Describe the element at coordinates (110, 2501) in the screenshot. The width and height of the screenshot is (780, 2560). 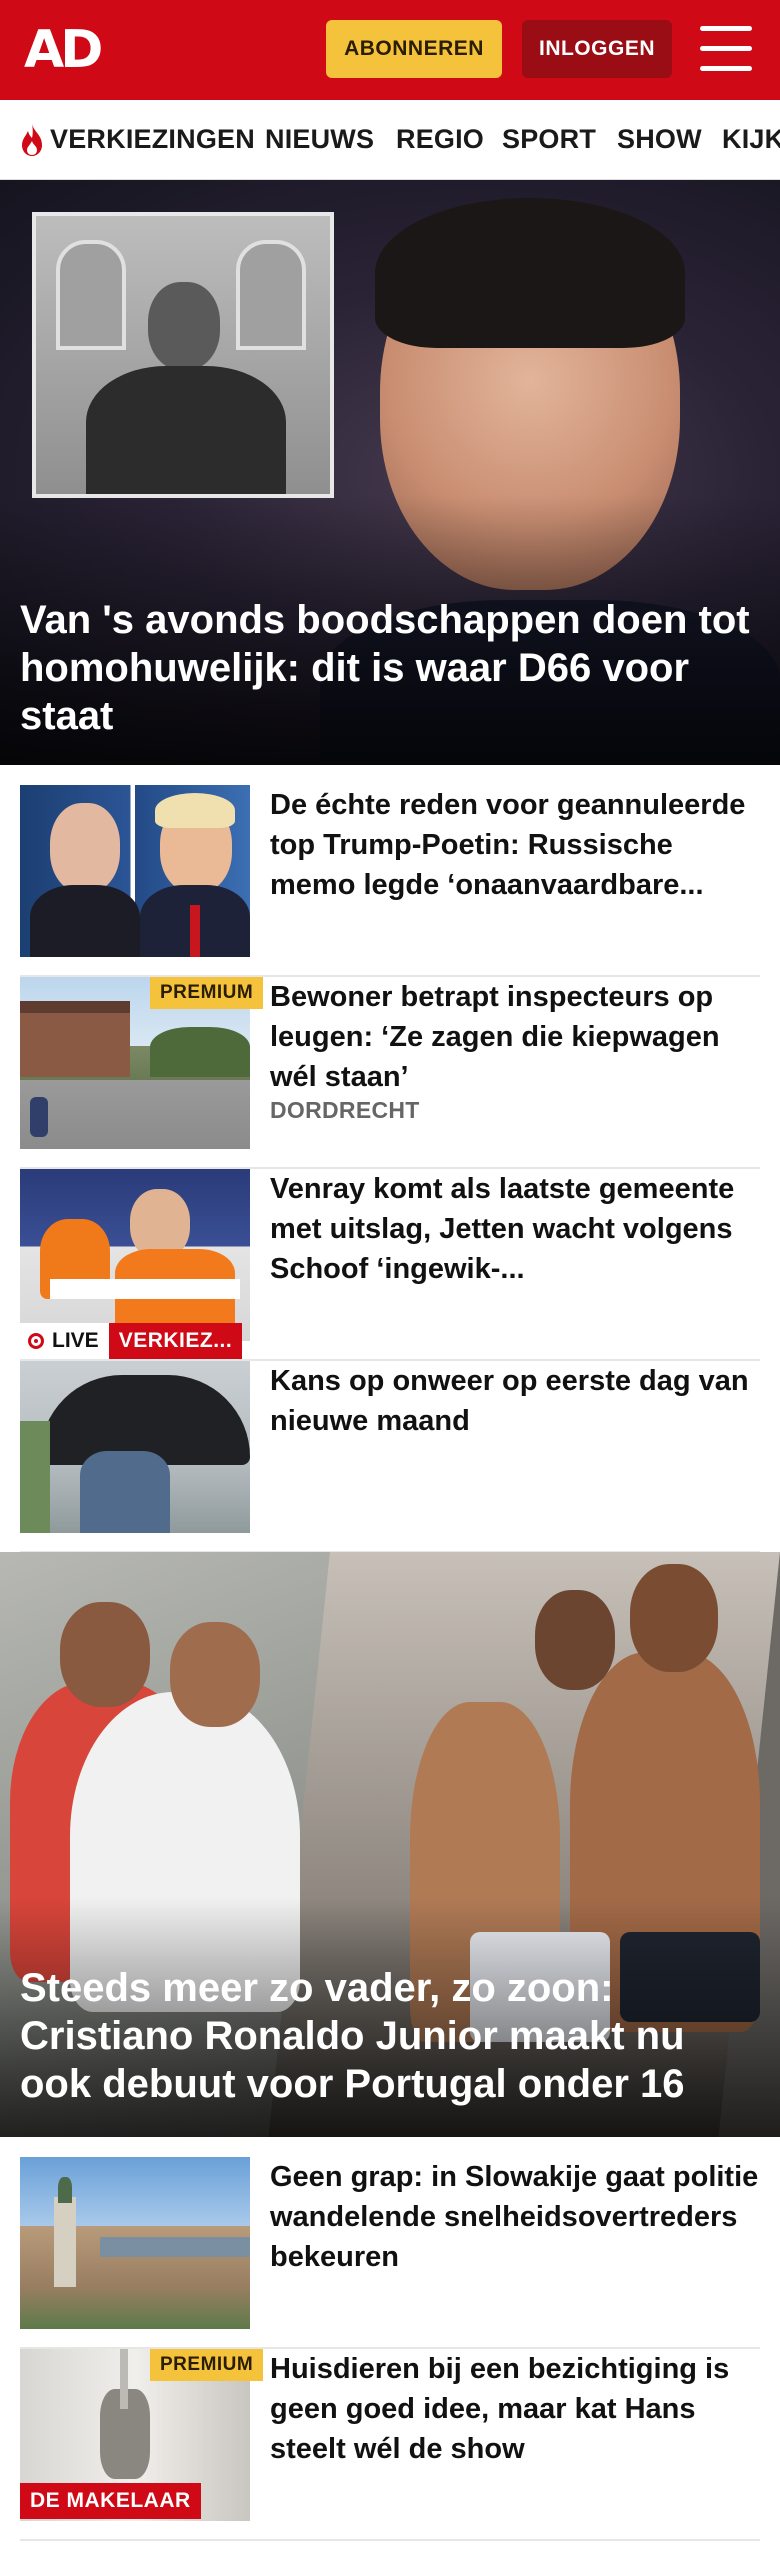
I see `category-badge: DE MAKELAAR` at that location.